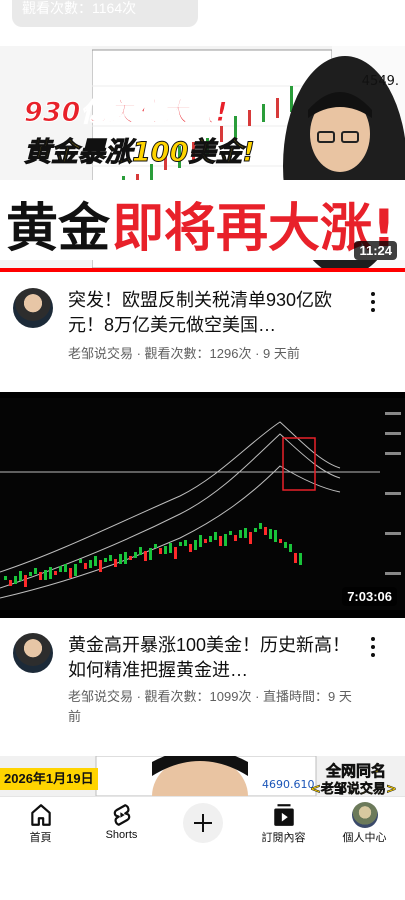 This screenshot has height=900, width=405. Describe the element at coordinates (375, 250) in the screenshot. I see `duration-badge: 11:24` at that location.